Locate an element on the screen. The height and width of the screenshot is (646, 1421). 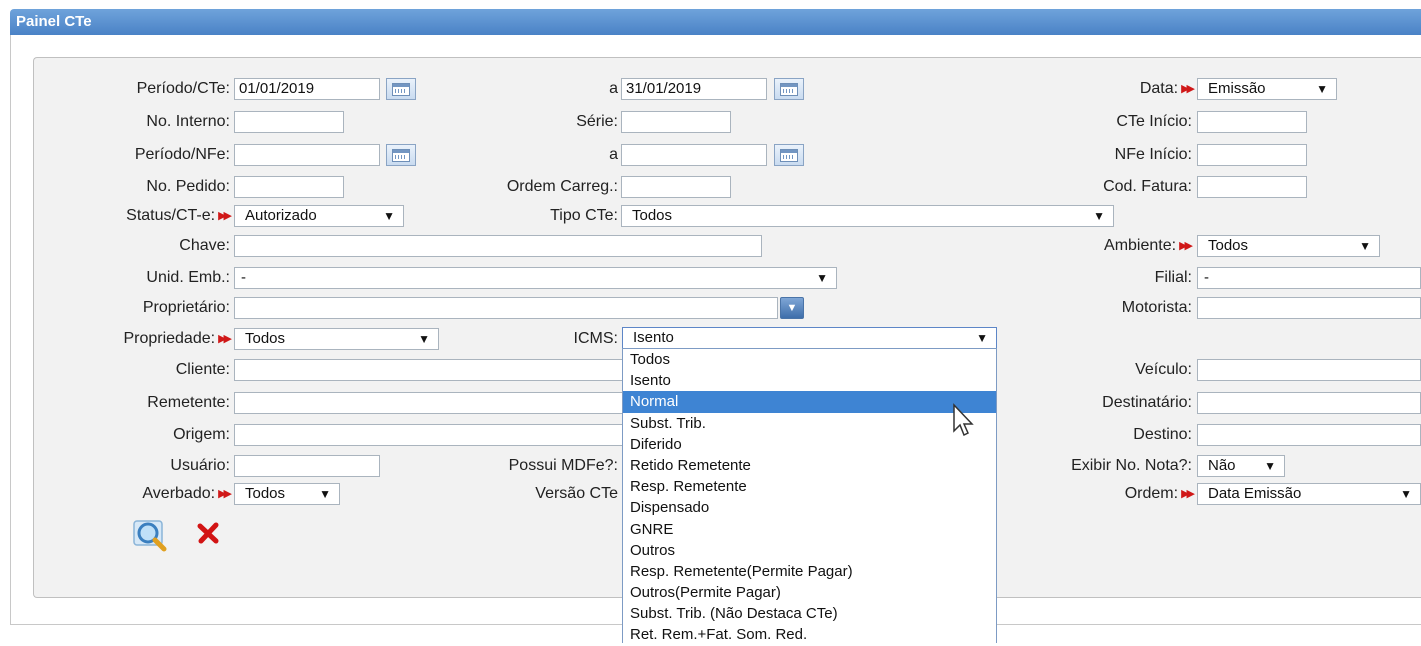
data-label: Data: ▶▶ is located at coordinates (1168, 89).